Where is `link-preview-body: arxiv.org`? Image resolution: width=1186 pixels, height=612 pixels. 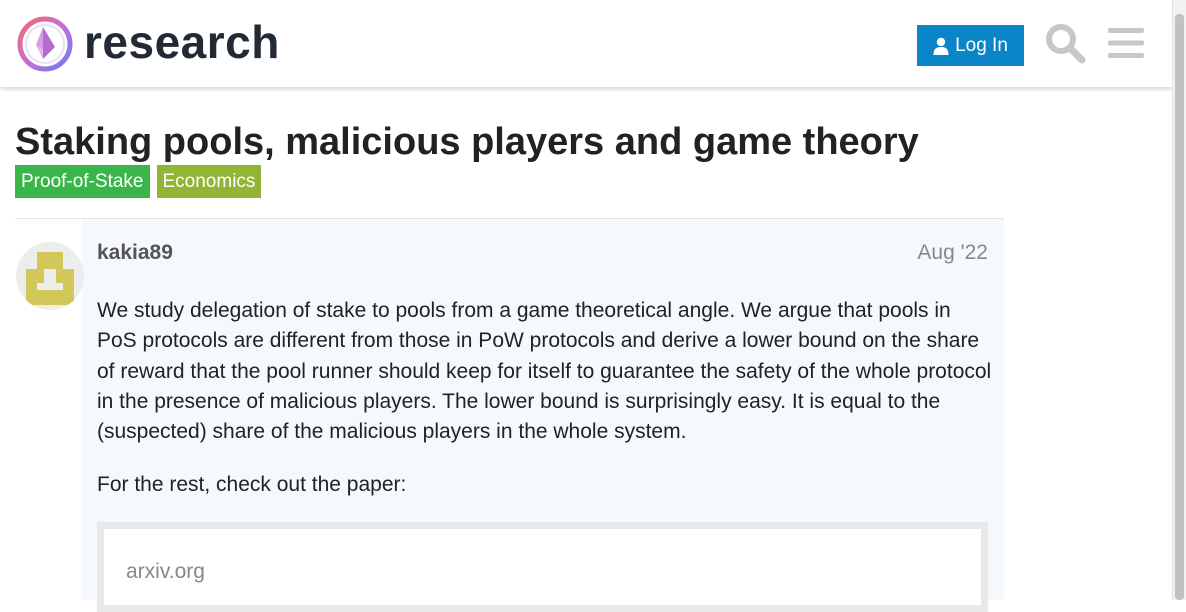 link-preview-body: arxiv.org is located at coordinates (542, 567).